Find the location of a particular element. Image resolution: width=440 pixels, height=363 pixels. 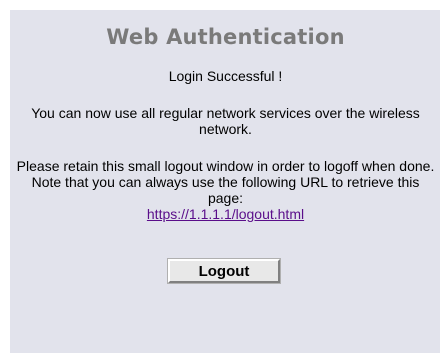

logout-url-link: https://1.1.1.1/logout.html is located at coordinates (225, 214).